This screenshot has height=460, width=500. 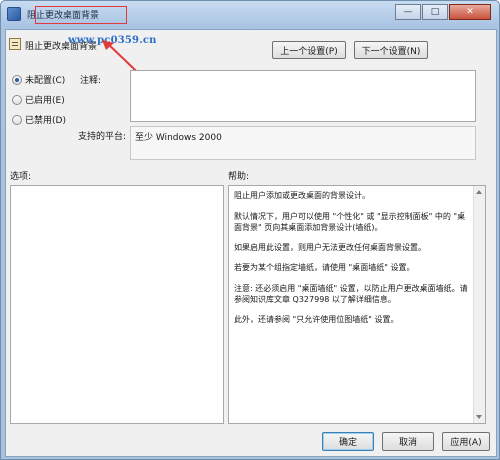 What do you see at coordinates (466, 441) in the screenshot?
I see `apply-button: 应用(A)` at bounding box center [466, 441].